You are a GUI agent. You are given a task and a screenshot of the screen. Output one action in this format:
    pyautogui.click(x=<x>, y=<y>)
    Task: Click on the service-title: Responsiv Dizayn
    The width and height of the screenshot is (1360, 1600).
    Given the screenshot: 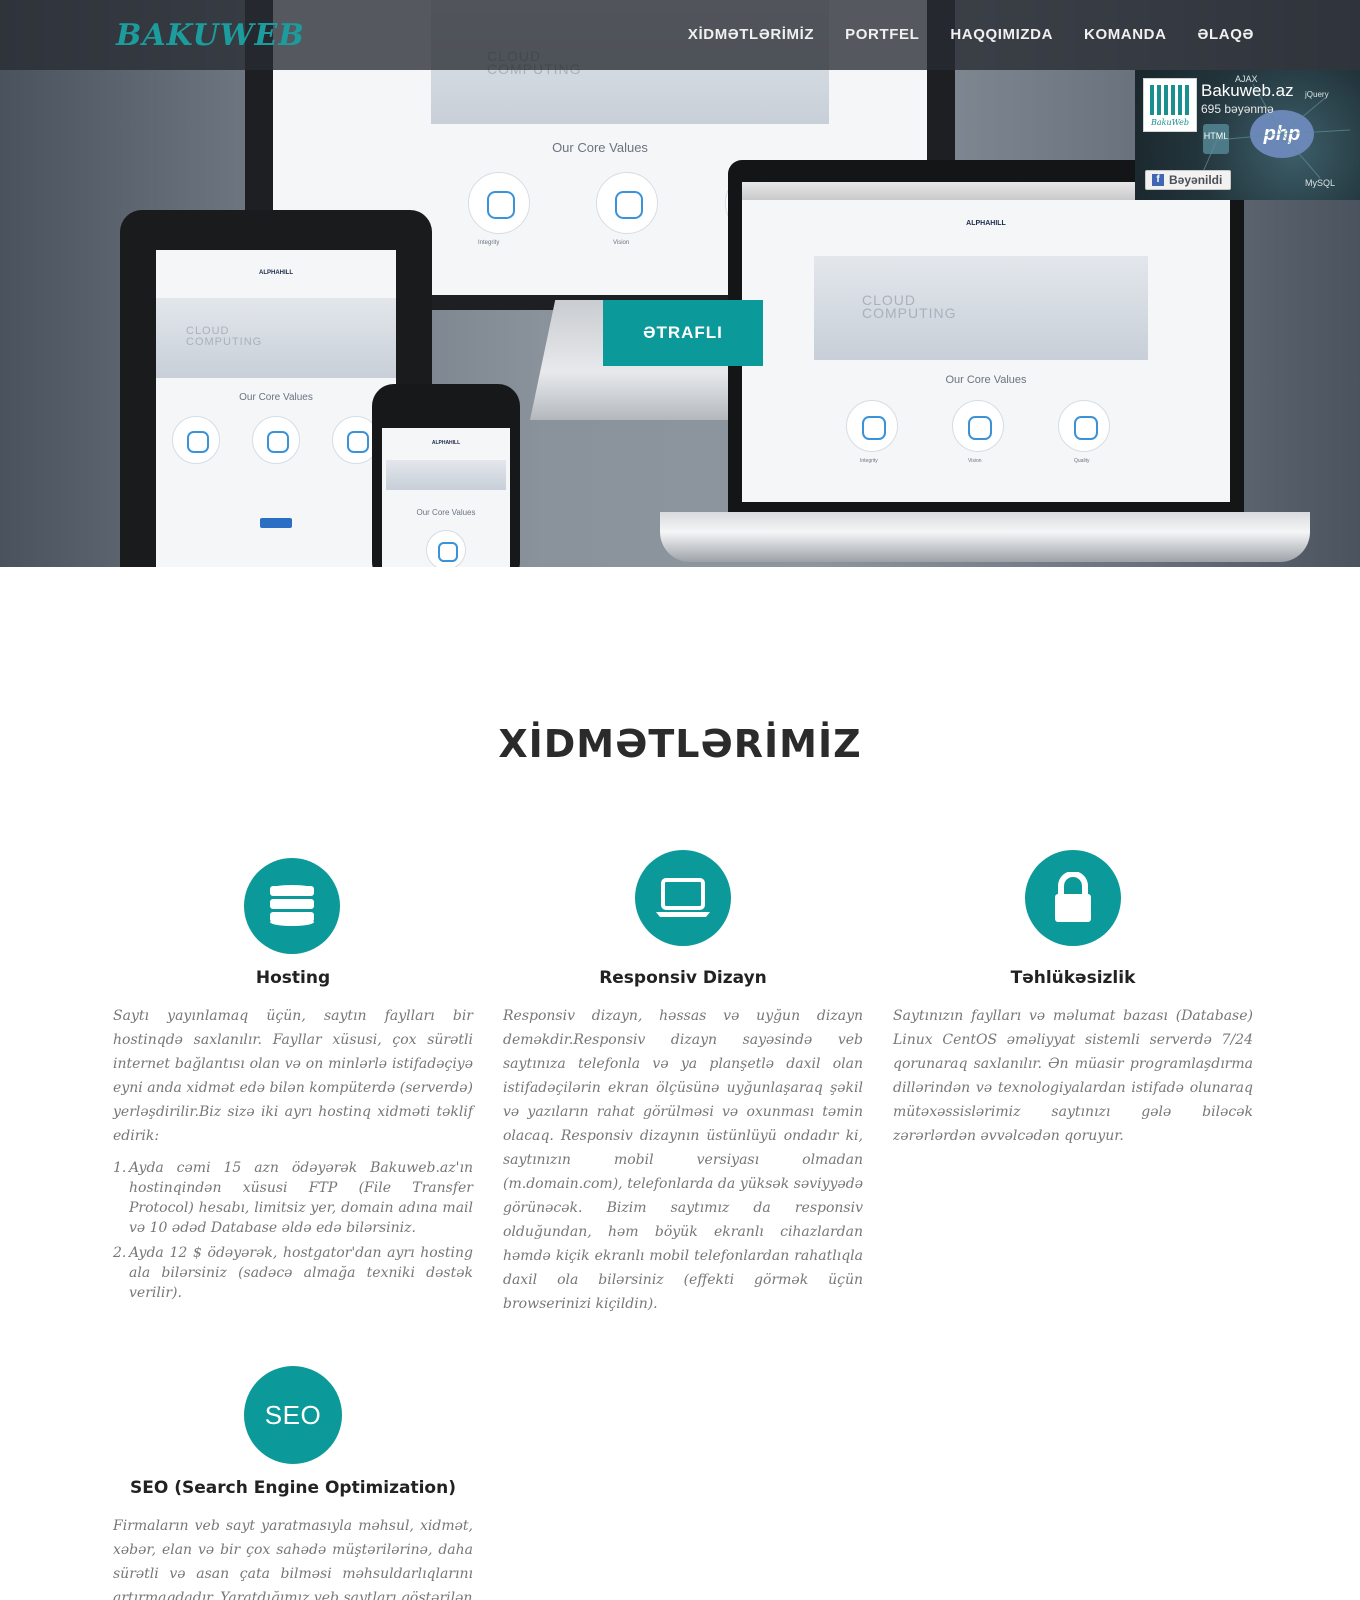 What is the action you would take?
    pyautogui.click(x=683, y=978)
    